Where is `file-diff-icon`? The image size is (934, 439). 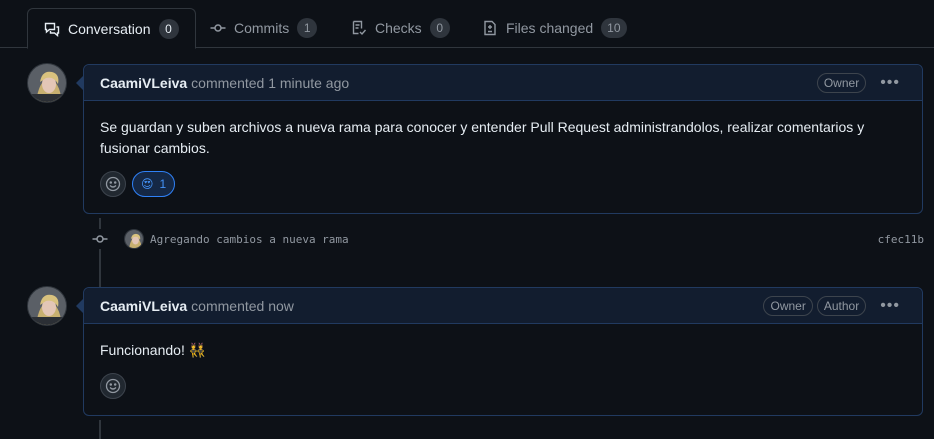
file-diff-icon is located at coordinates (490, 28).